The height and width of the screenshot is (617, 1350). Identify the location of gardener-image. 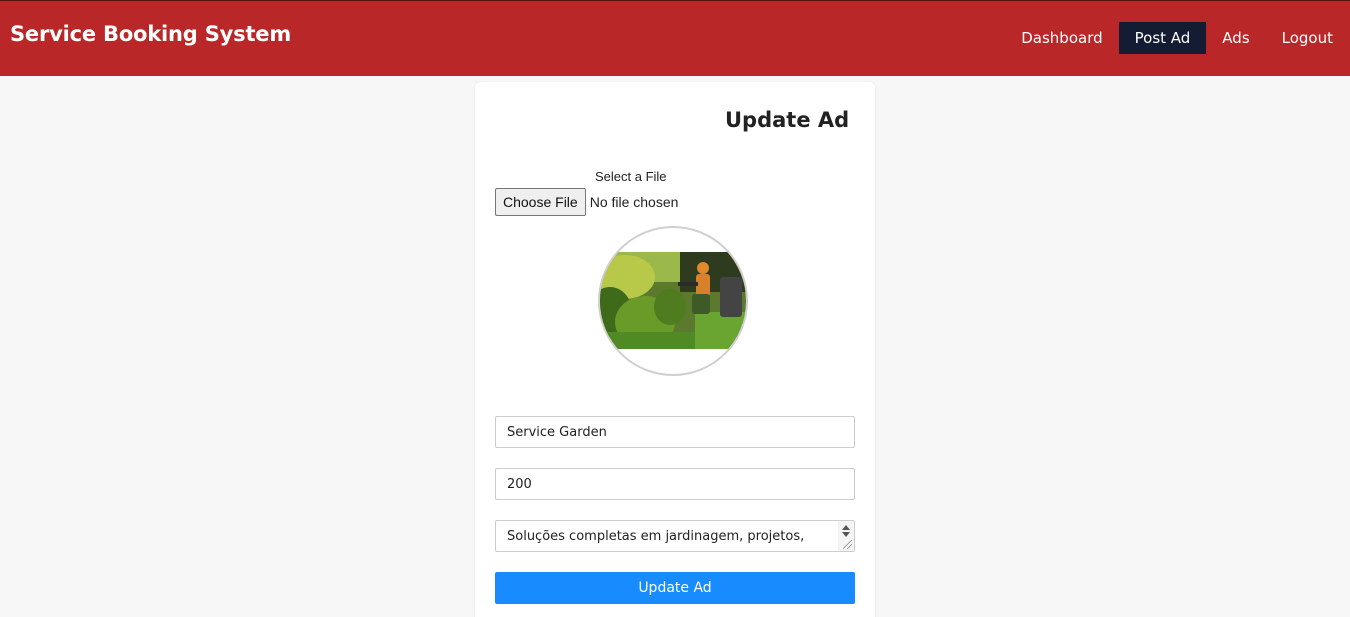
(673, 300).